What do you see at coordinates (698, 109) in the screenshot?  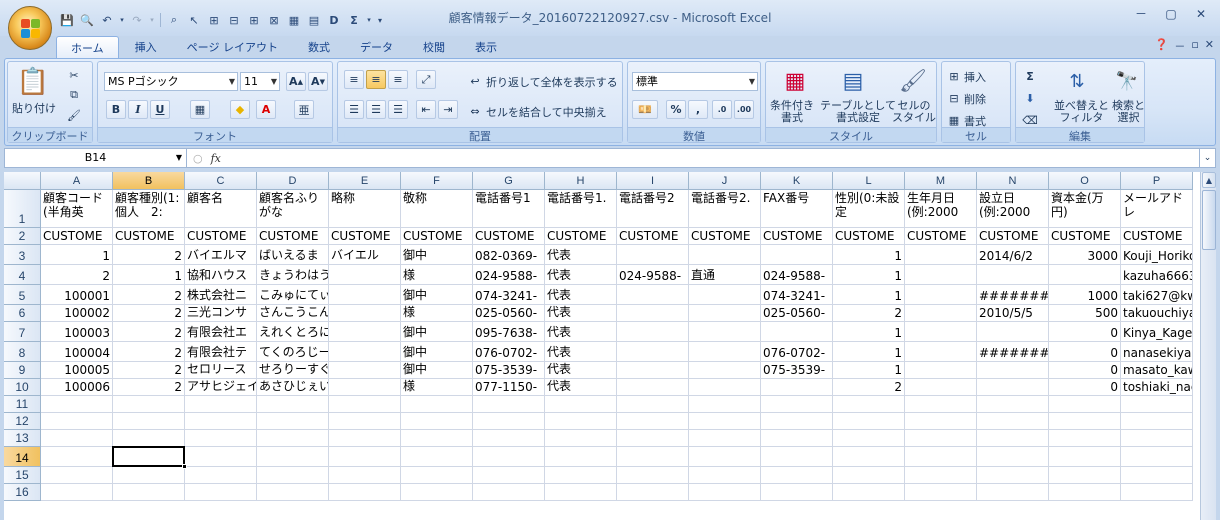 I see `comma-button: ,` at bounding box center [698, 109].